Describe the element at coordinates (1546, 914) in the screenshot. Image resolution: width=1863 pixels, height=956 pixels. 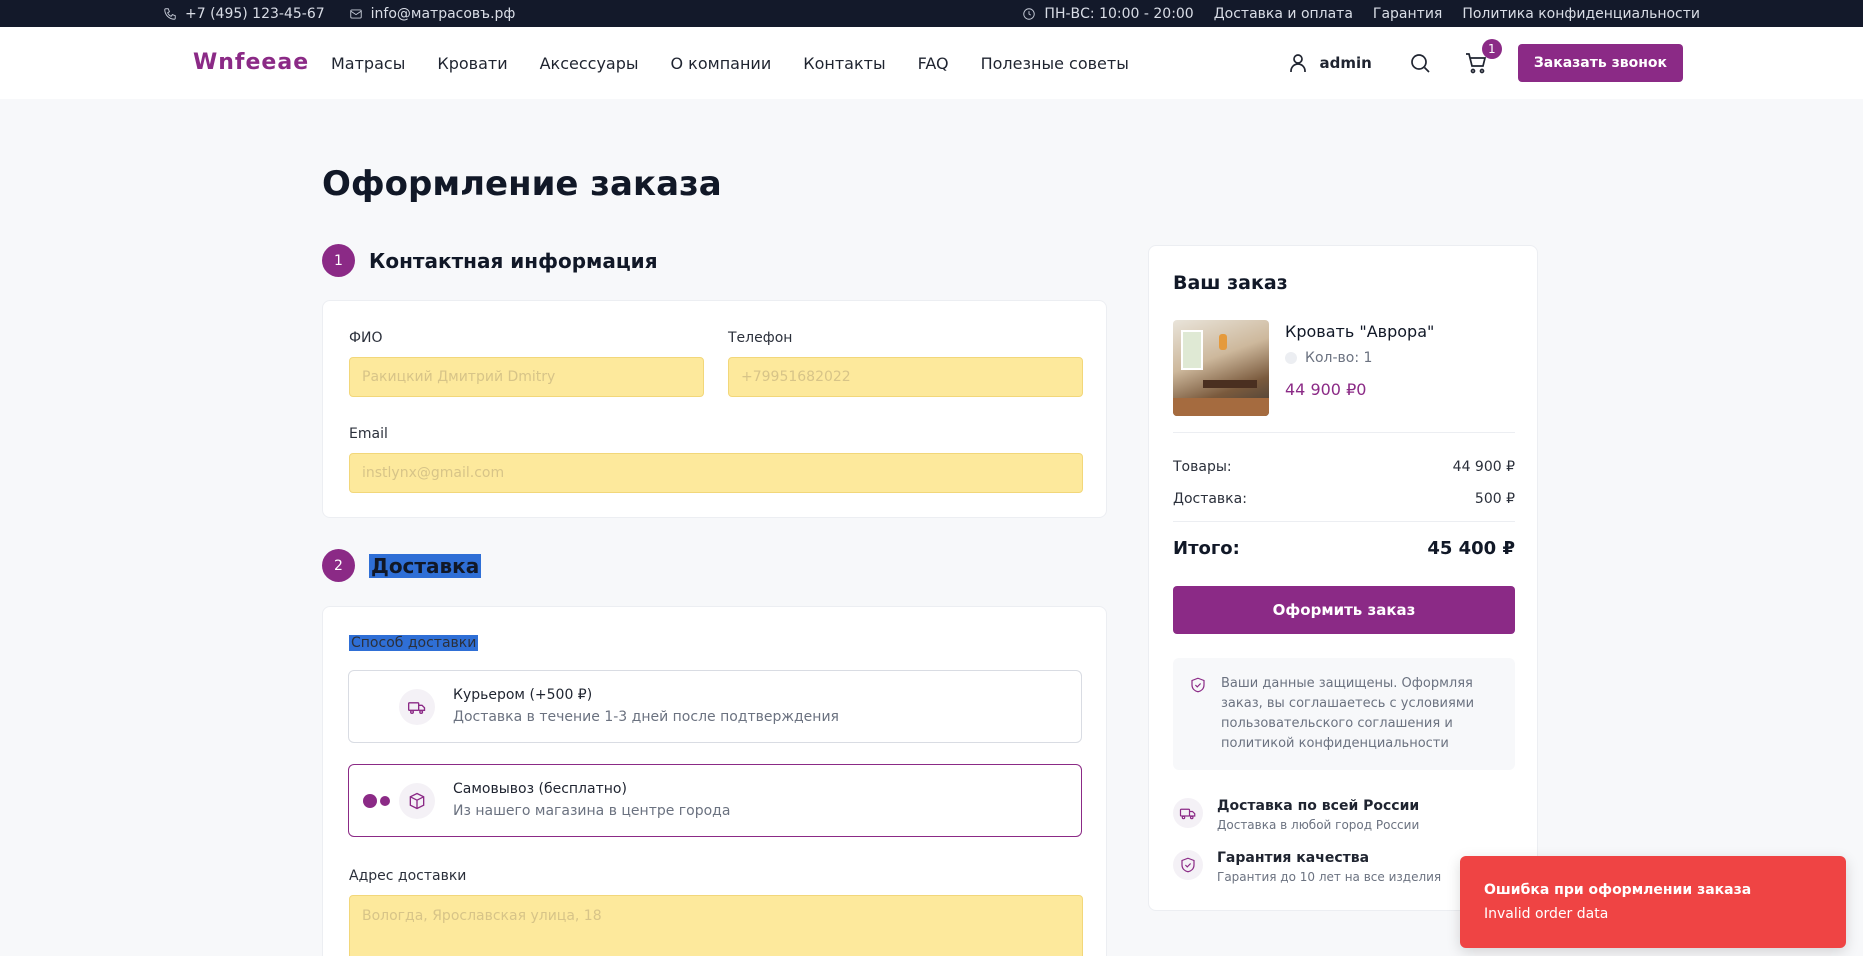
I see `toast-message: Invalid order data` at that location.